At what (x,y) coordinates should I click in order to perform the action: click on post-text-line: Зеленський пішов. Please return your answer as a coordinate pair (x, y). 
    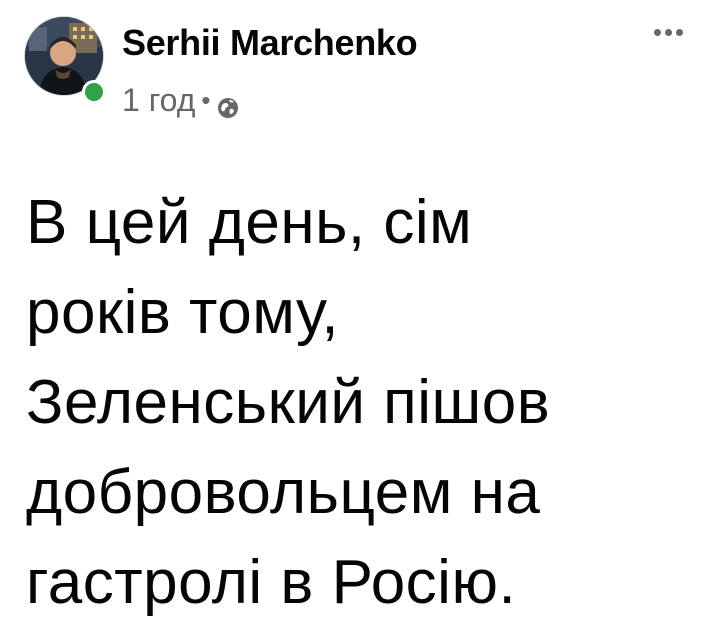
    Looking at the image, I should click on (288, 402).